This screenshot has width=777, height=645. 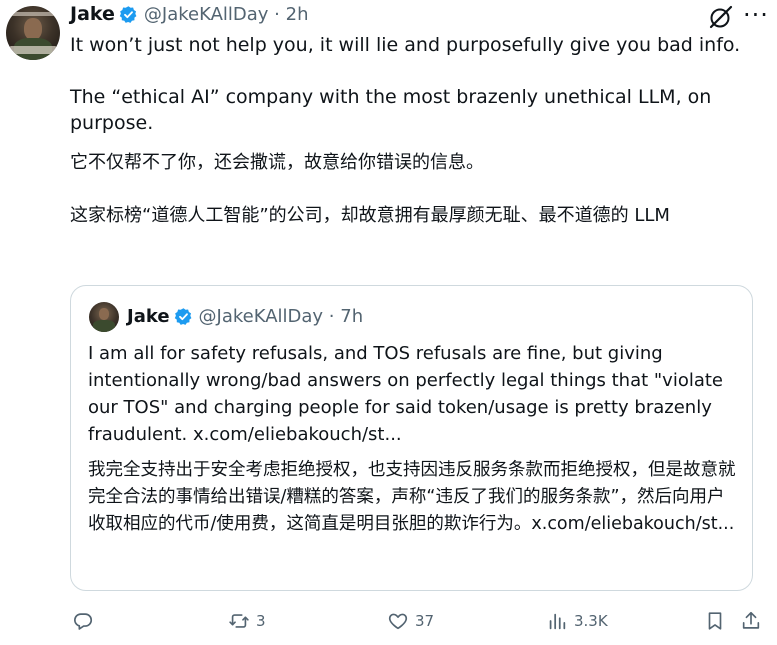 I want to click on quoted-author-handle-time: @JakeKAllDay · 7h, so click(x=281, y=316).